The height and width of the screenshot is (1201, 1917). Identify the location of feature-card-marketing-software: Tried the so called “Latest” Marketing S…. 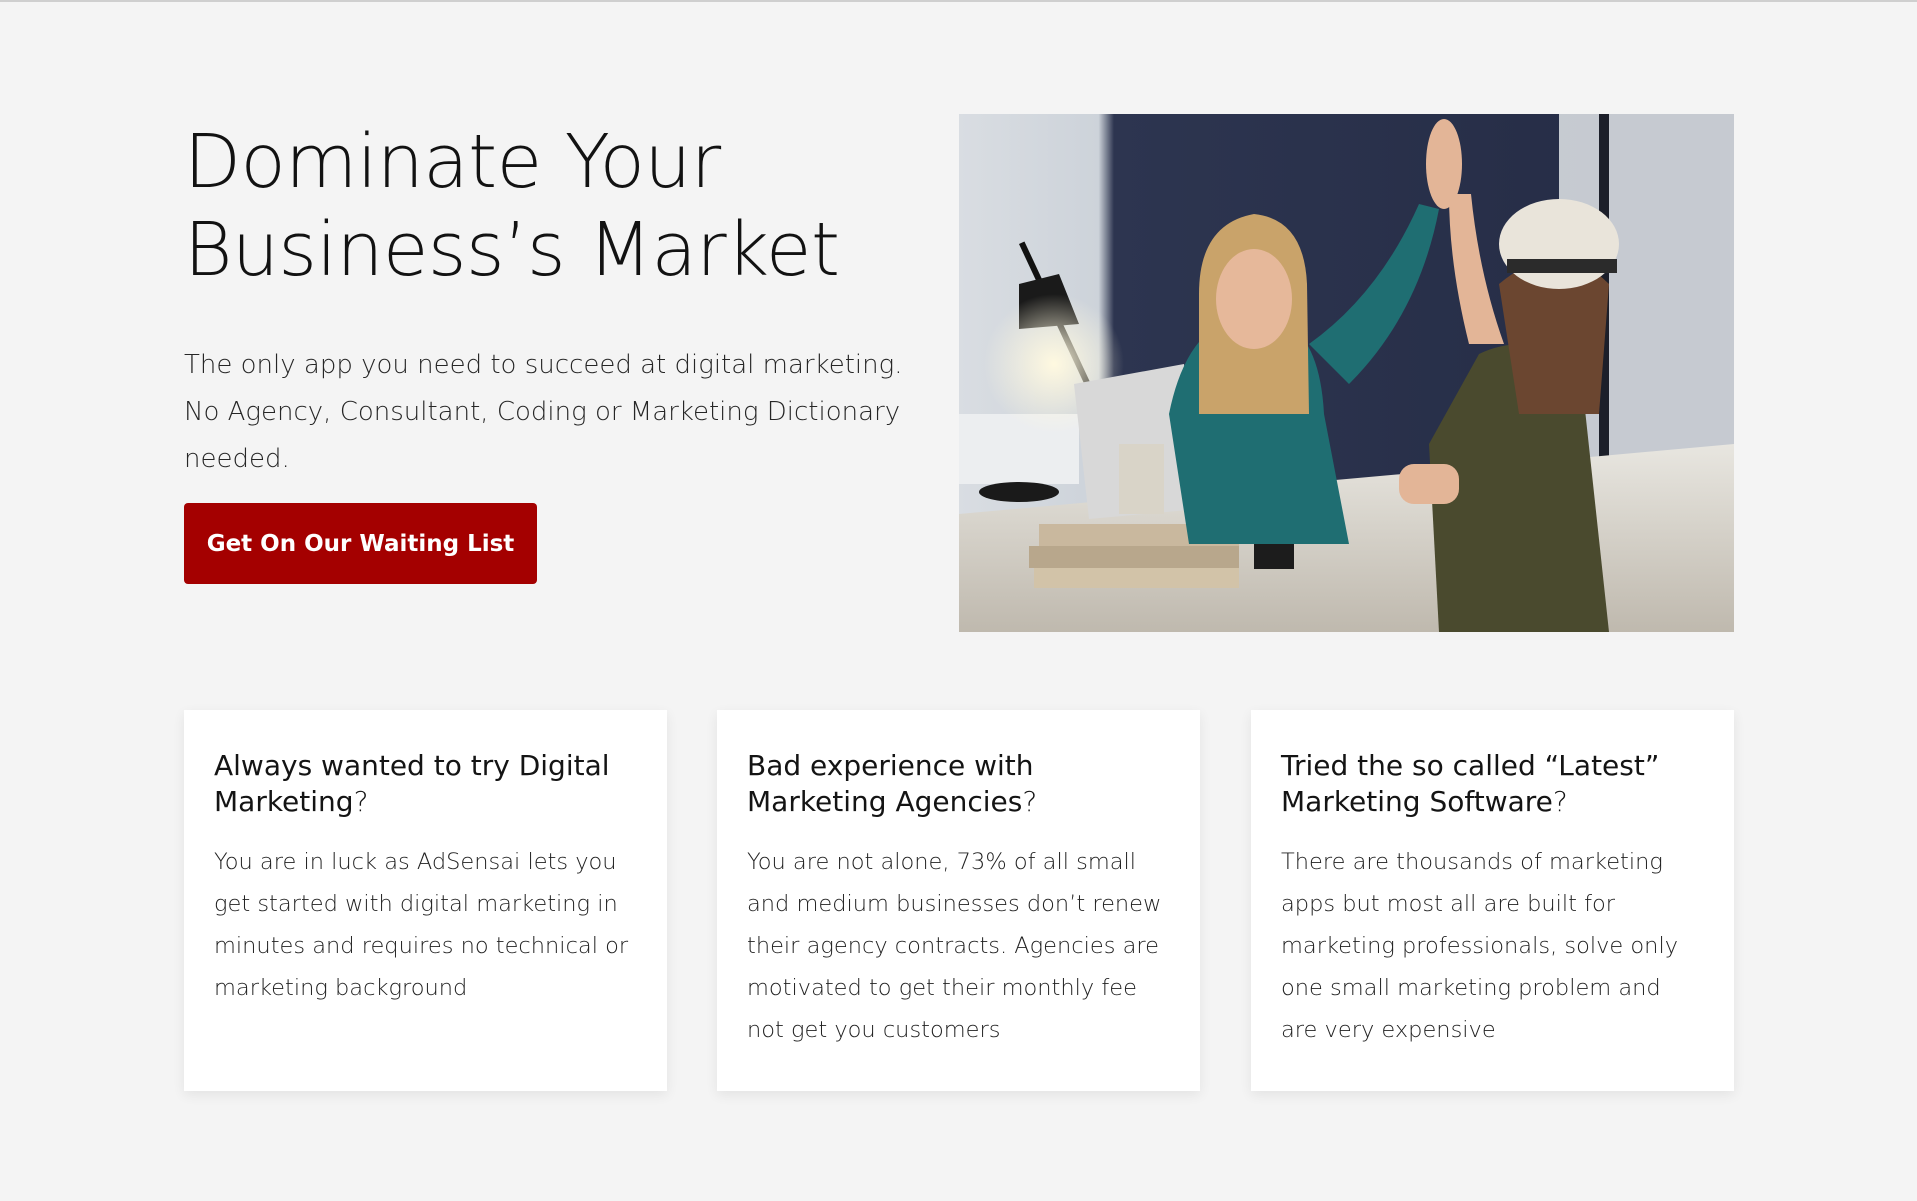
(1492, 900).